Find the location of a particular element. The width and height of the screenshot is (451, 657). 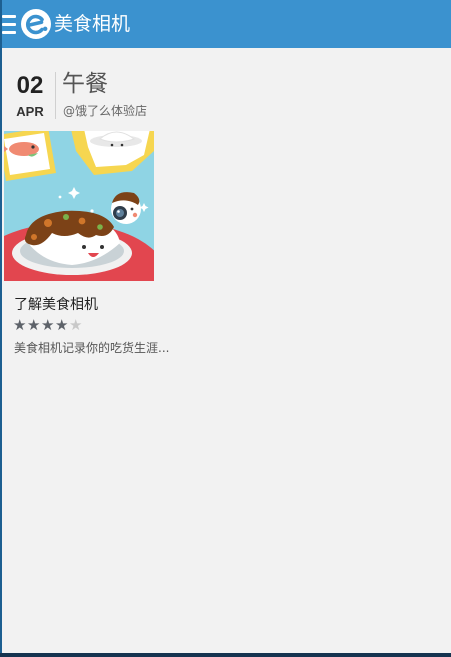

food-illustration is located at coordinates (79, 206).